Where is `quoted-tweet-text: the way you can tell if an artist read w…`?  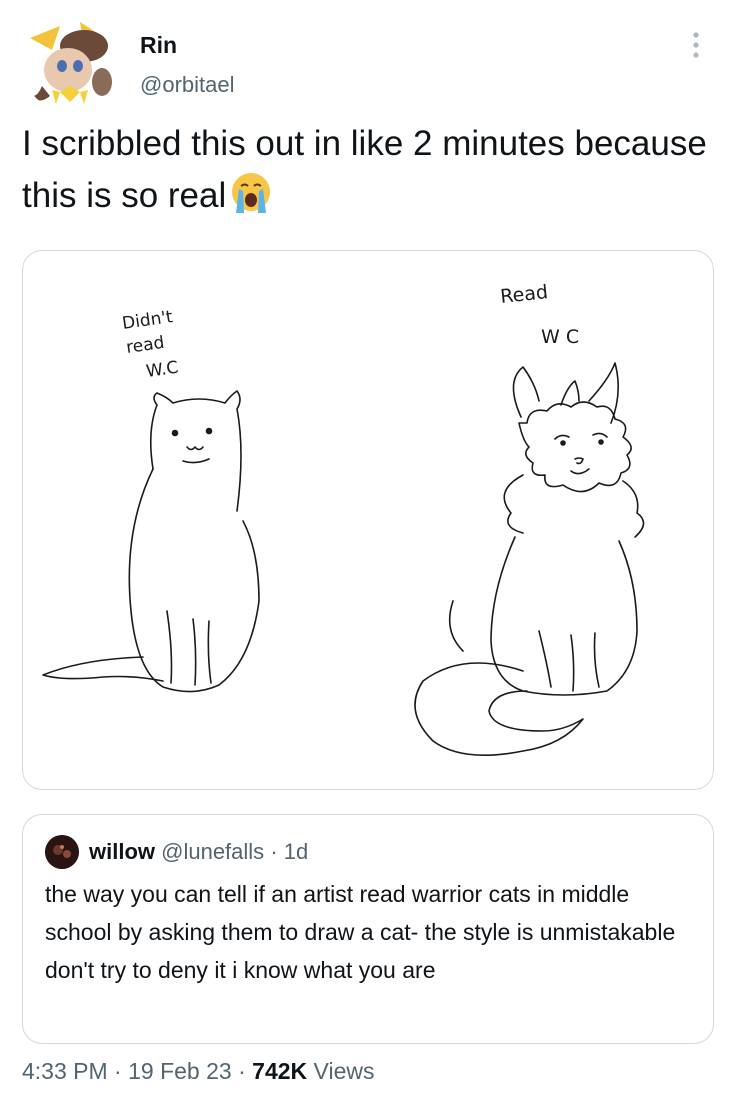 quoted-tweet-text: the way you can tell if an artist read w… is located at coordinates (360, 932).